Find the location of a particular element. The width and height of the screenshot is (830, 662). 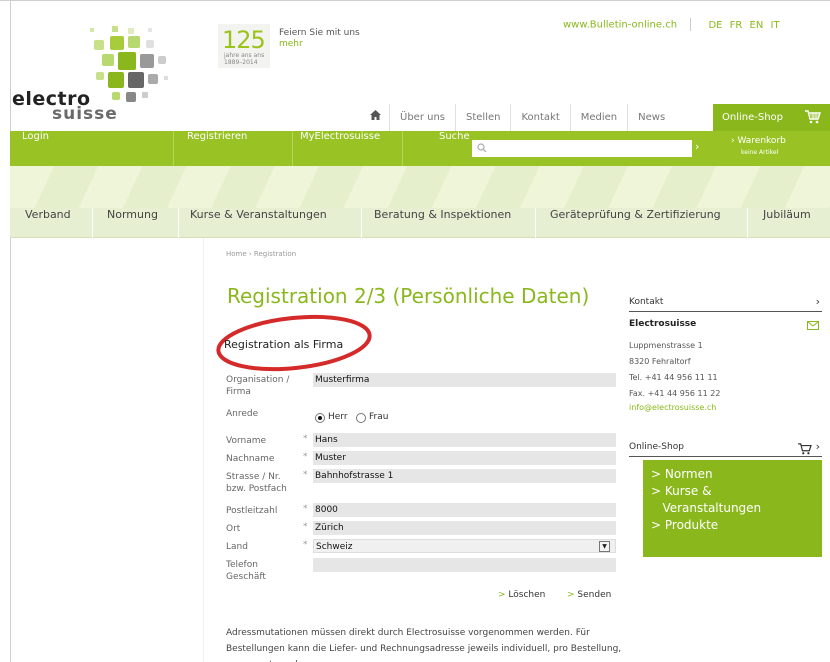

promo-link: mehr is located at coordinates (319, 44).